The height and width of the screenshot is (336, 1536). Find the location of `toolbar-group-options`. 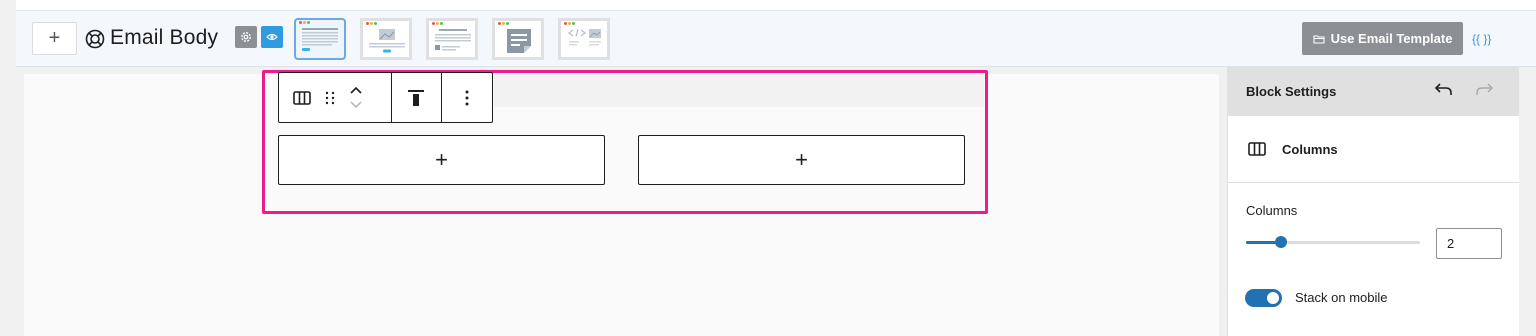

toolbar-group-options is located at coordinates (467, 97).